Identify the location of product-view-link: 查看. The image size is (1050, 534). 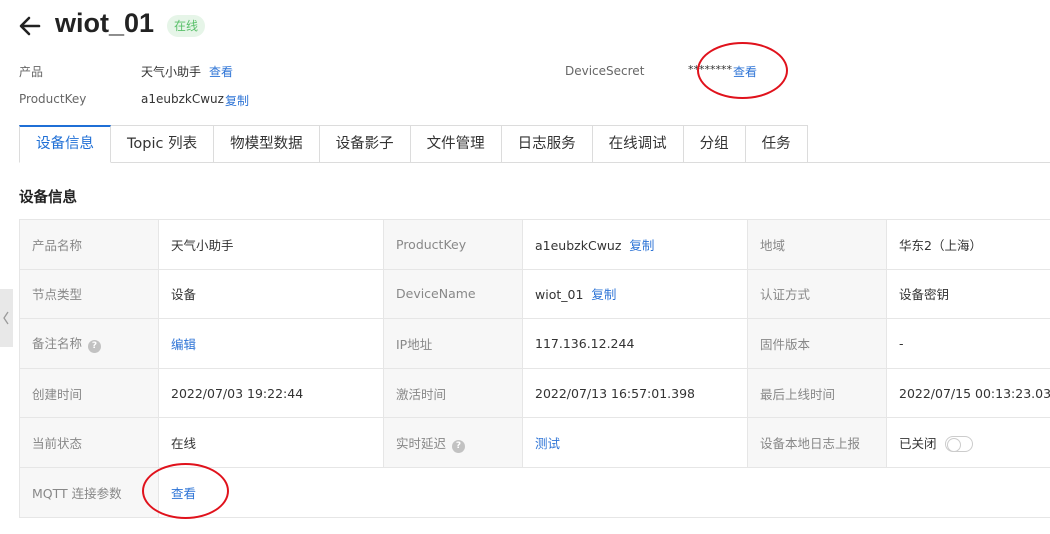
(221, 71).